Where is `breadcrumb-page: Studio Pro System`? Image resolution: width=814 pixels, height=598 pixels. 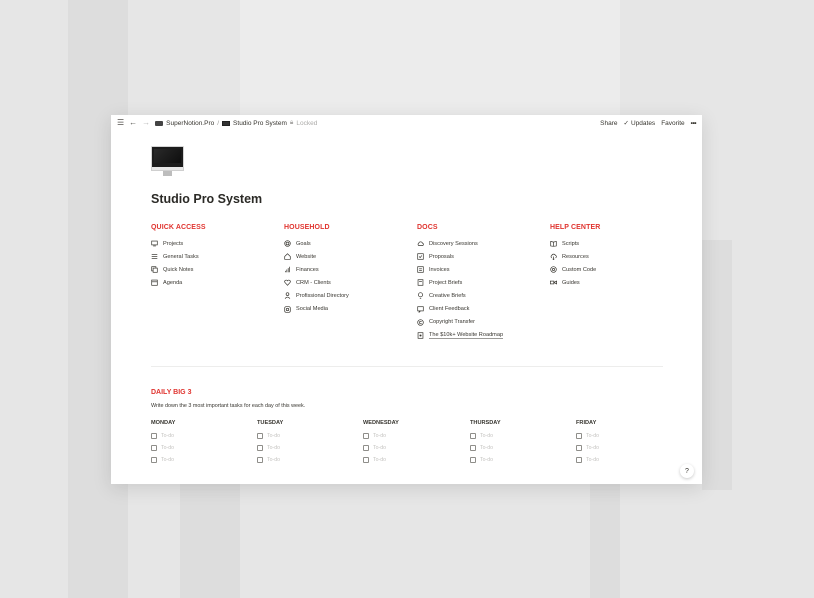 breadcrumb-page: Studio Pro System is located at coordinates (260, 123).